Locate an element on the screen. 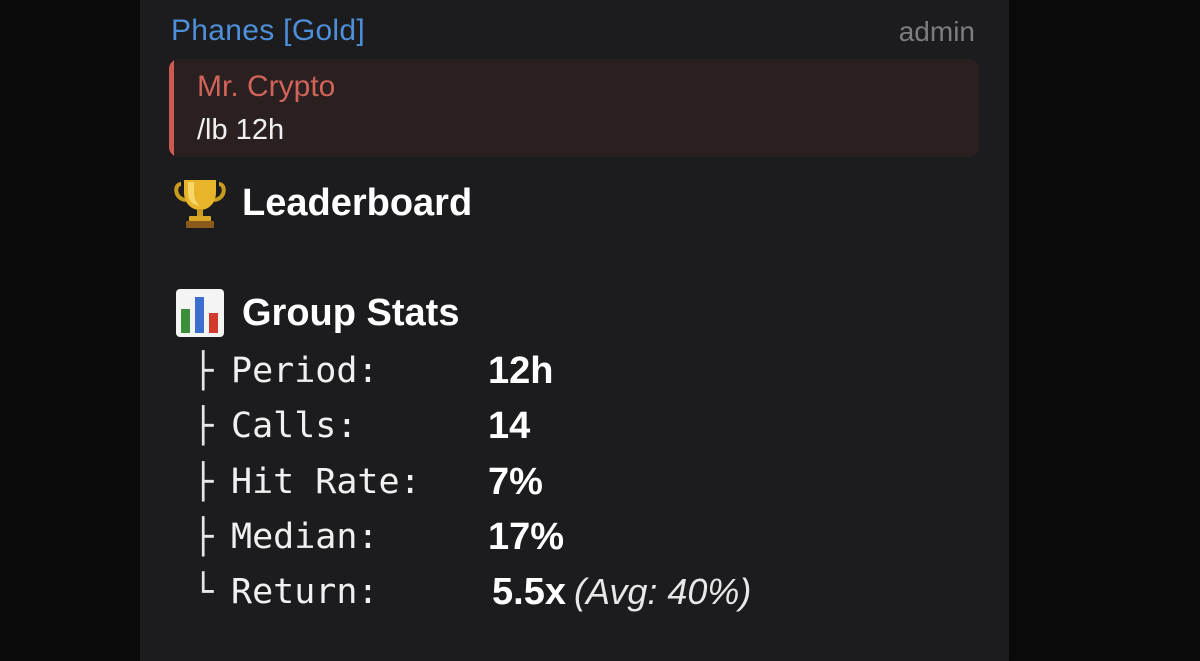  stat-row-return: └ Return: 5.5x (Avg: 40%) is located at coordinates (472, 592).